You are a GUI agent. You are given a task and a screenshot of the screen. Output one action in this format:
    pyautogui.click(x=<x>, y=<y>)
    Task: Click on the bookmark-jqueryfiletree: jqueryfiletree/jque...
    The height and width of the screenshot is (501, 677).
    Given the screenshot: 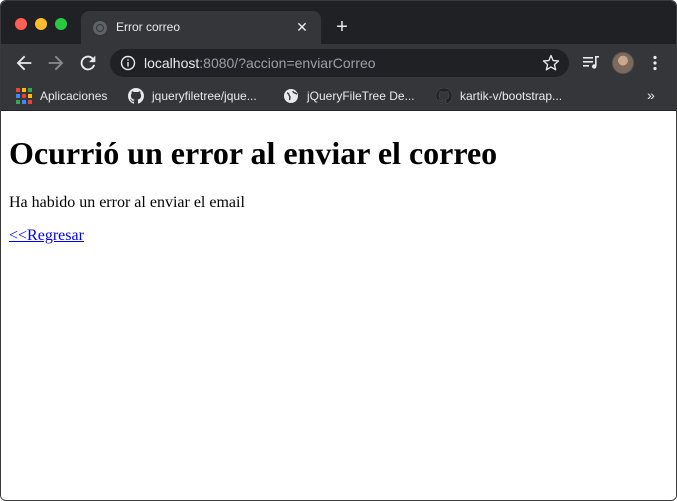 What is the action you would take?
    pyautogui.click(x=192, y=96)
    